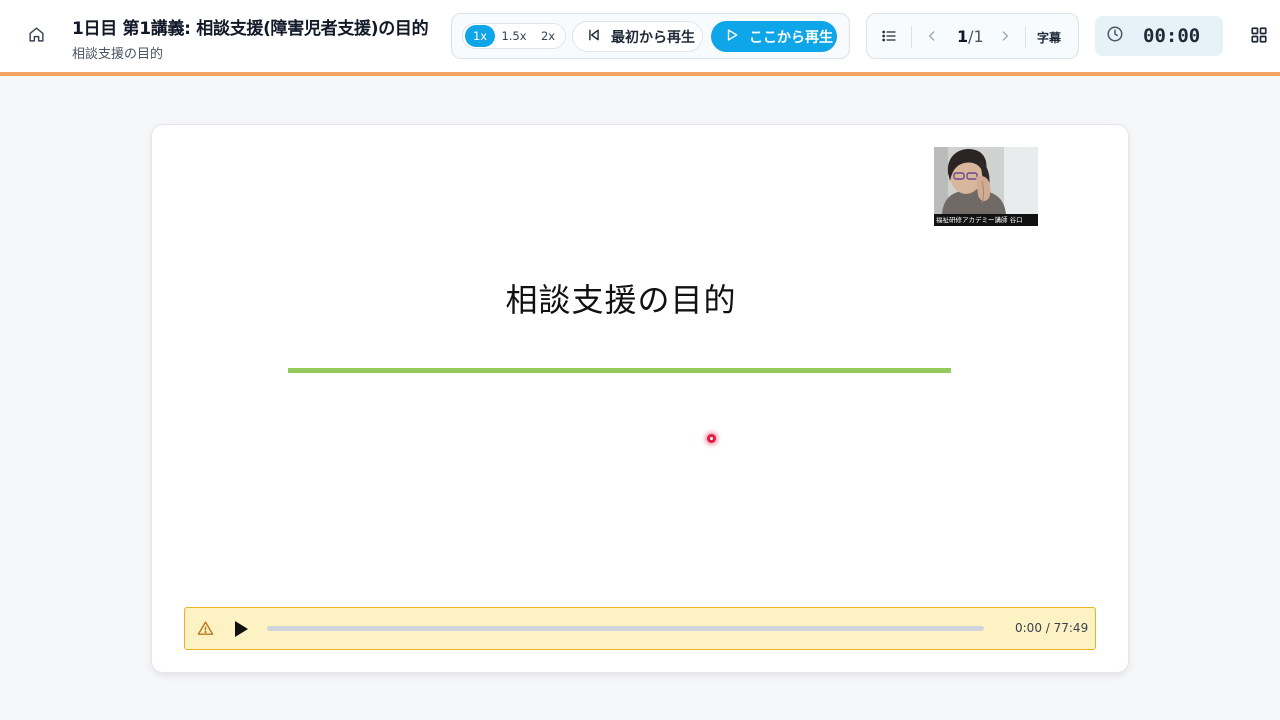 The image size is (1280, 720). What do you see at coordinates (241, 631) in the screenshot?
I see `play-icon` at bounding box center [241, 631].